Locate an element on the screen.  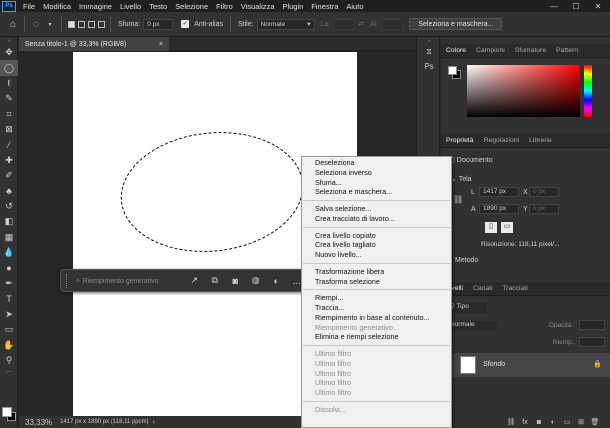
menu-selezione: Selezione is located at coordinates (191, 6).